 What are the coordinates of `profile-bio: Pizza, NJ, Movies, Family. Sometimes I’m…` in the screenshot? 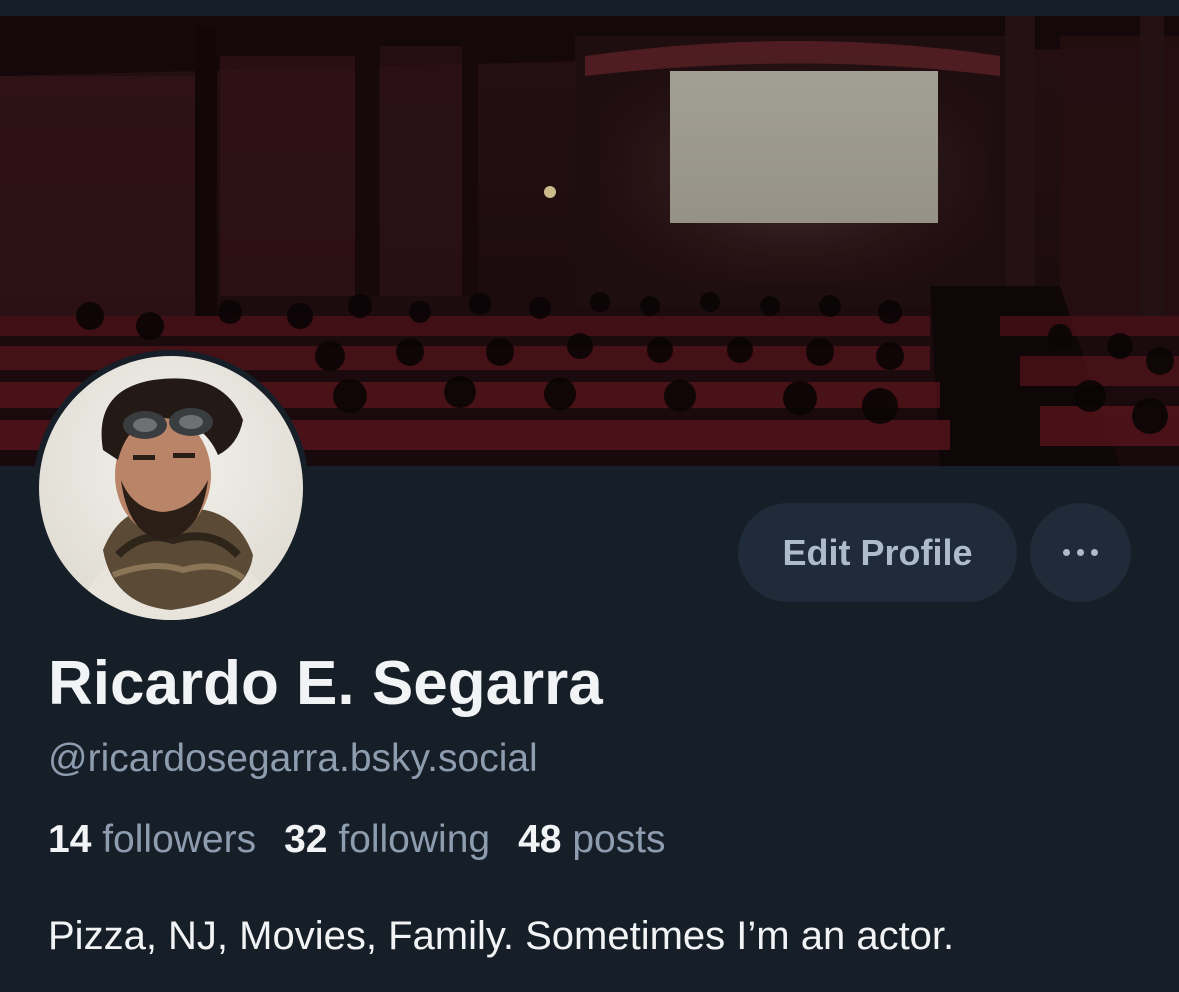 It's located at (501, 936).